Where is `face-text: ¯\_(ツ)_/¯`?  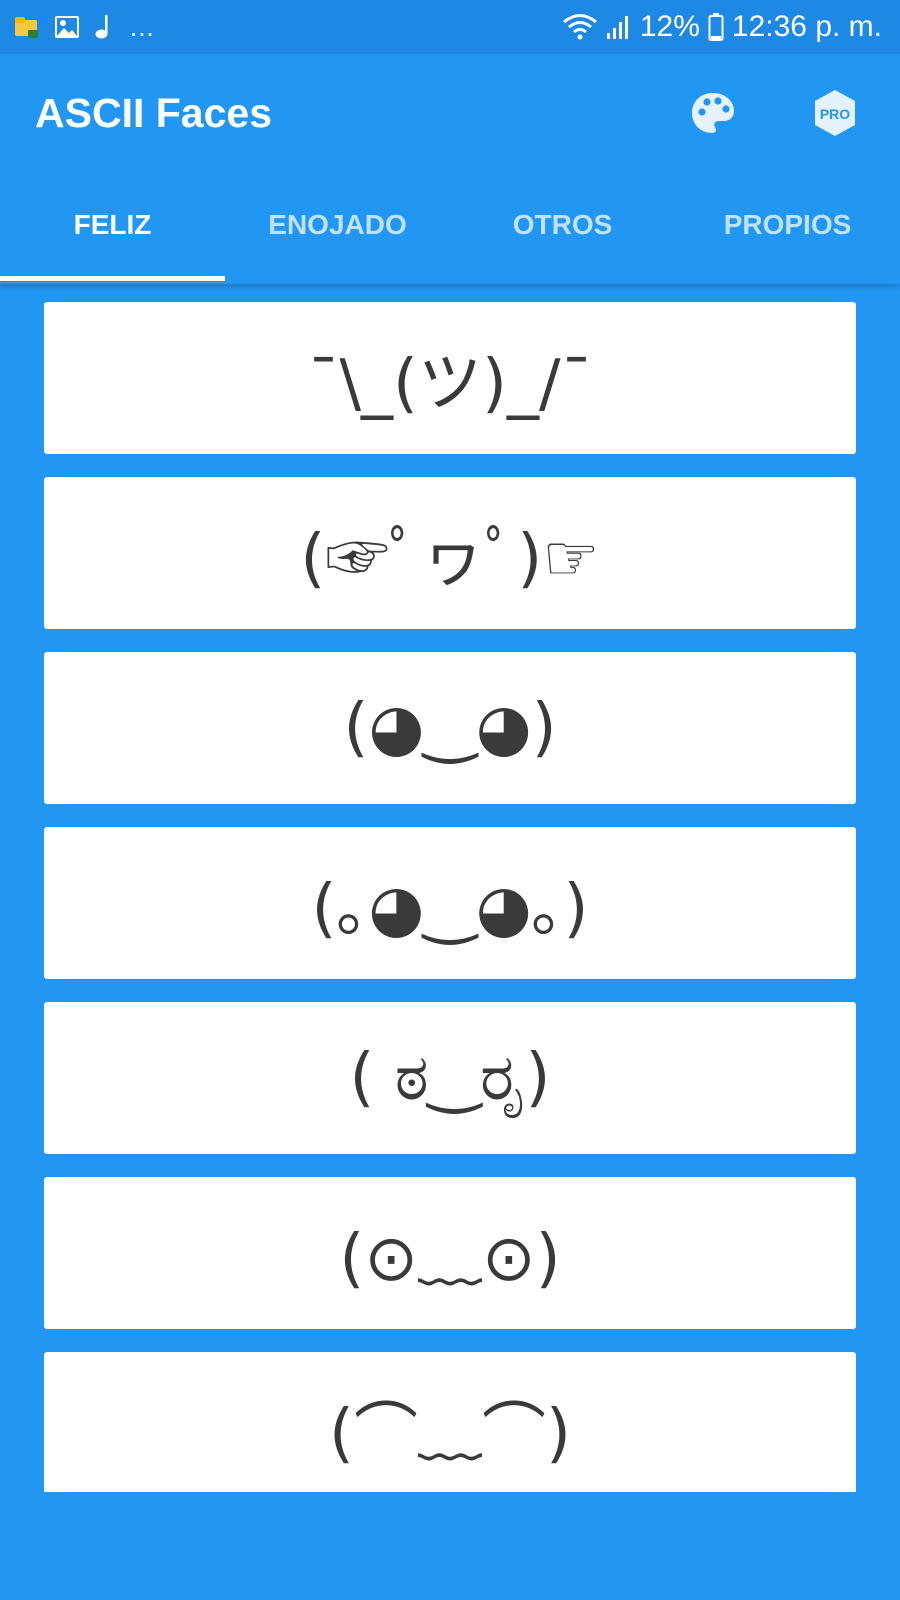 face-text: ¯\_(ツ)_/¯ is located at coordinates (450, 384).